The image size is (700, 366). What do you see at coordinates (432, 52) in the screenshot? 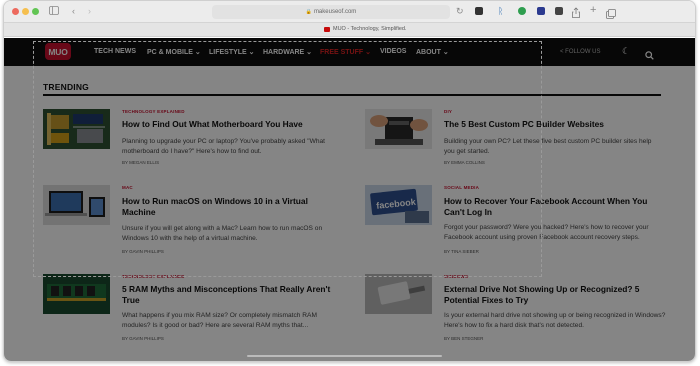
I see `nav-about: ABOUT ⌄` at bounding box center [432, 52].